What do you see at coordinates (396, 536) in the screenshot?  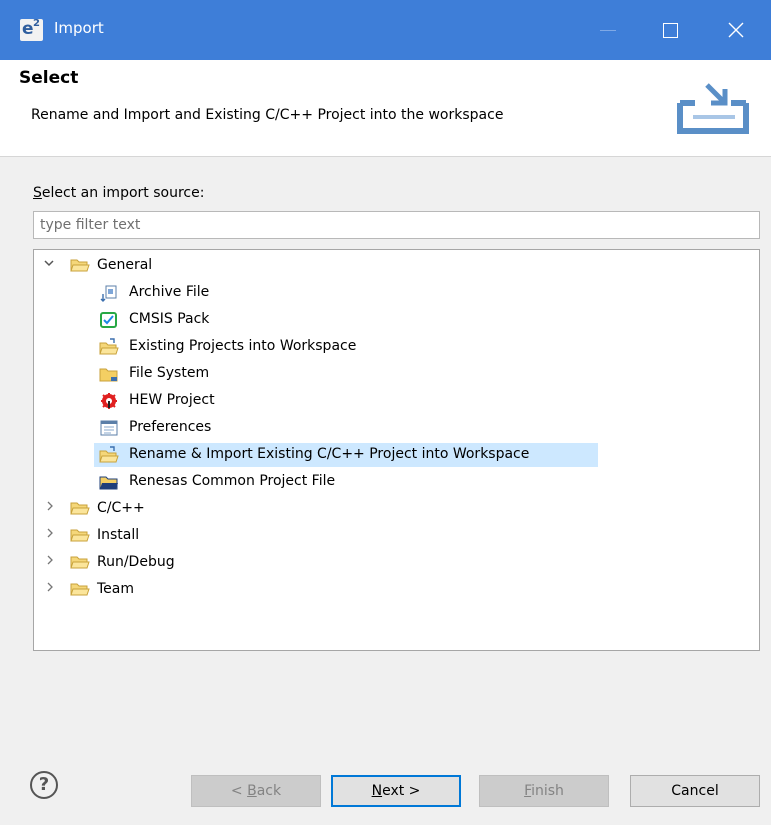 I see `tree-item-install: Install` at bounding box center [396, 536].